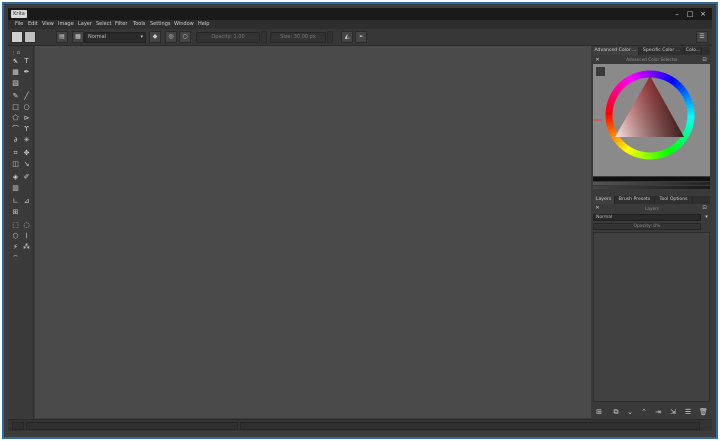 The width and height of the screenshot is (720, 441). Describe the element at coordinates (155, 37) in the screenshot. I see `eraser-mode-icon: ◆` at that location.